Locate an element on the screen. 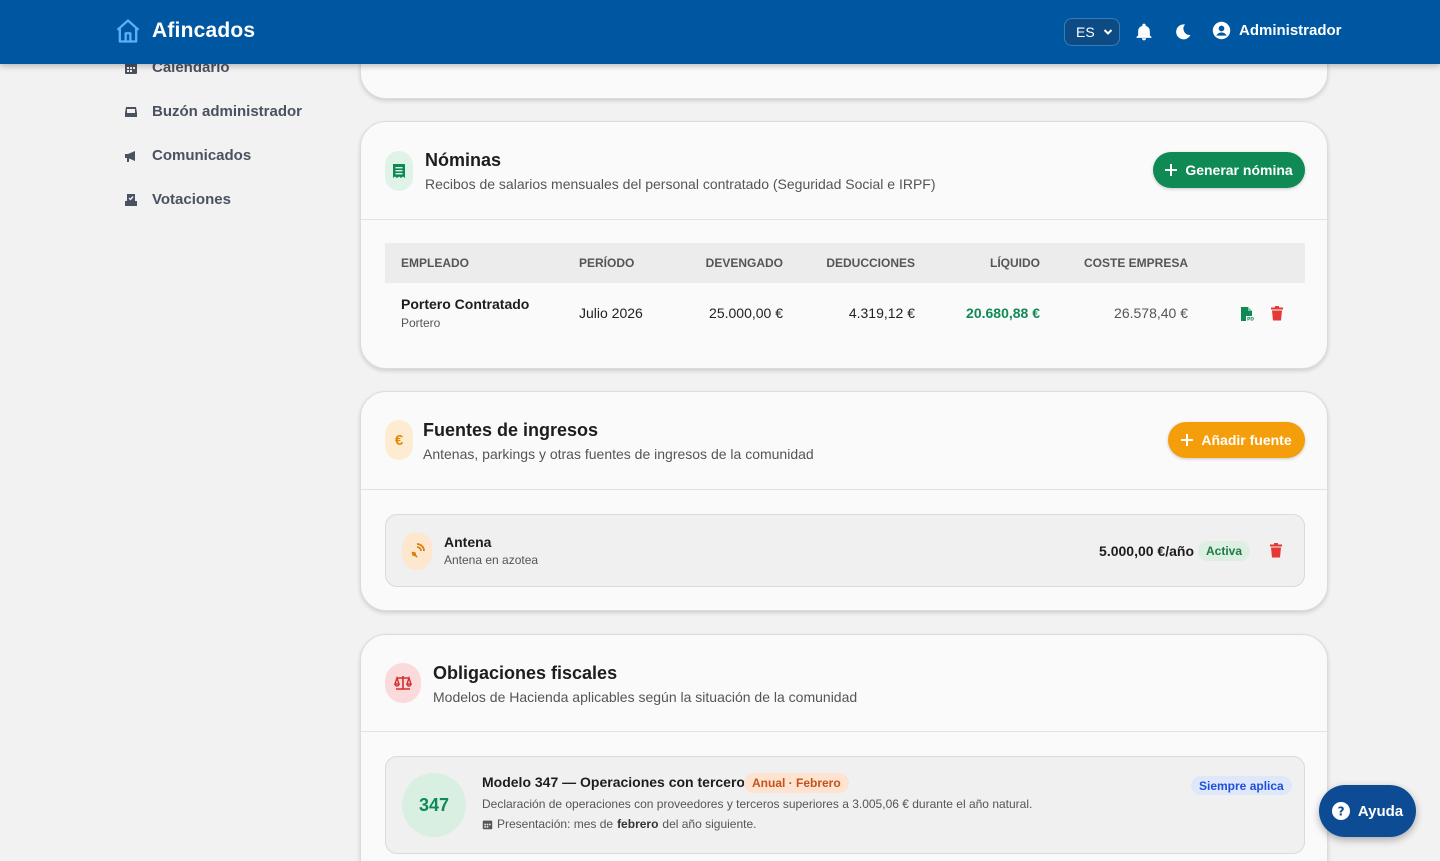 This screenshot has width=1440, height=861. sidebar-item-votaciones: Votaciones is located at coordinates (177, 199).